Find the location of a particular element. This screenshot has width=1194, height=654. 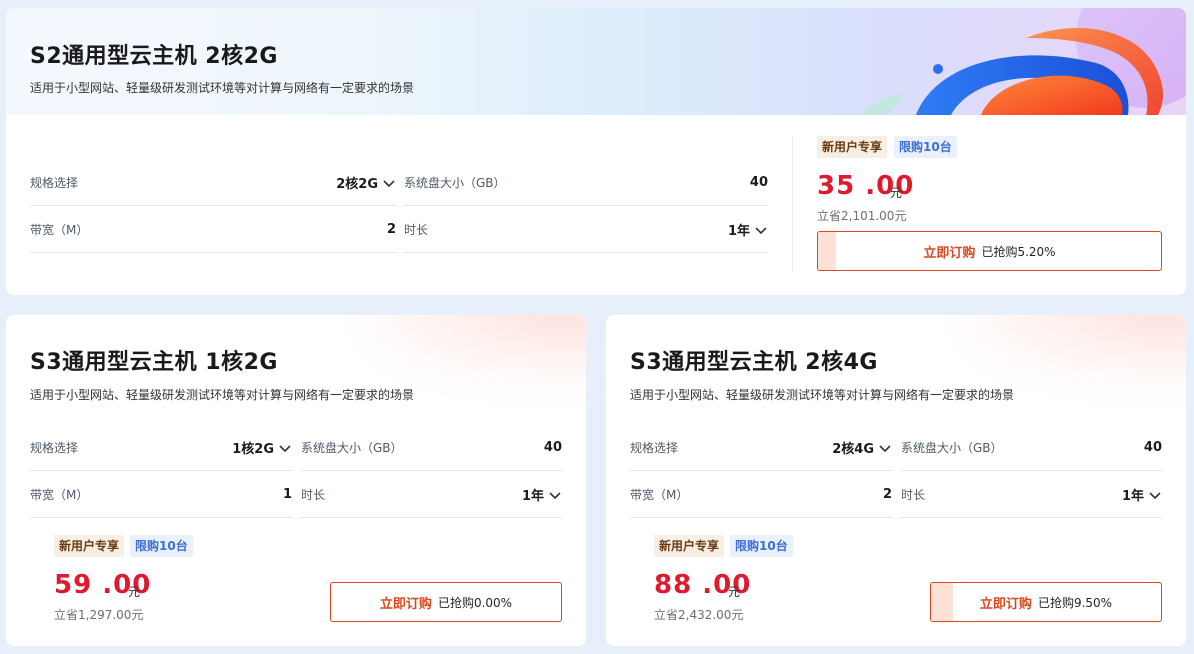

buy-now-button: 立即订购 已抢购9.50% is located at coordinates (1046, 602).